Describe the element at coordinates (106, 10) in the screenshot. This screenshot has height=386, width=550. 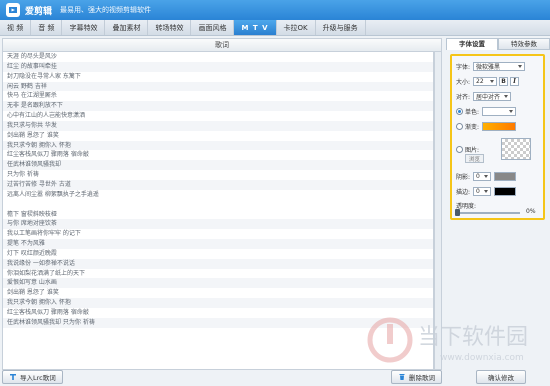
I see `app-slogan: 最易用、强大的视频剪辑软件` at that location.